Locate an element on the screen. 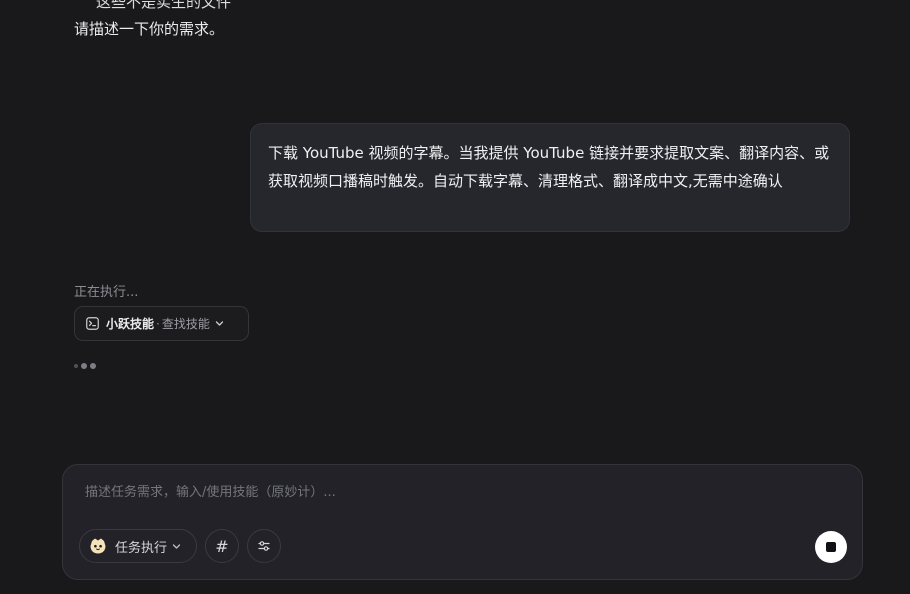 The width and height of the screenshot is (910, 594). hashtag-button: # is located at coordinates (222, 546).